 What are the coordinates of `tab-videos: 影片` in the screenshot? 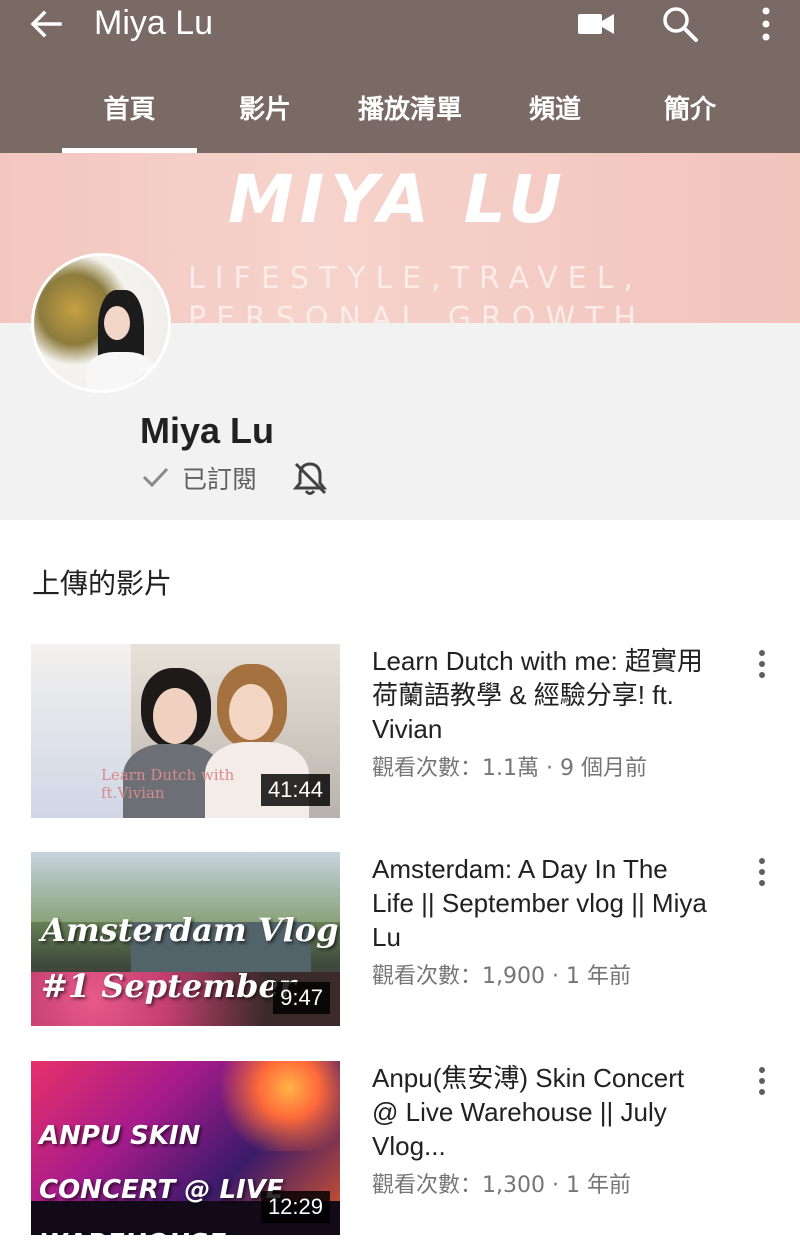 It's located at (265, 116).